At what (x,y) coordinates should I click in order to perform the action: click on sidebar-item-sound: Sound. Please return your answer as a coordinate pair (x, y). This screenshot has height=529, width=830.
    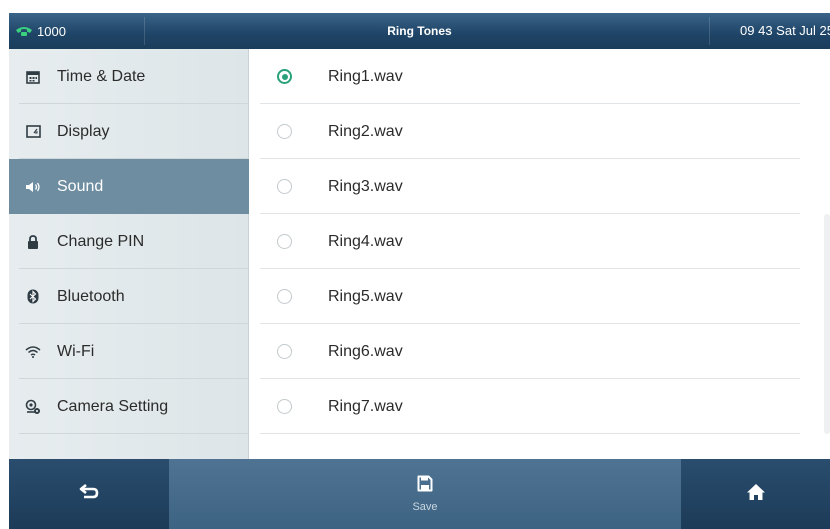
    Looking at the image, I should click on (129, 186).